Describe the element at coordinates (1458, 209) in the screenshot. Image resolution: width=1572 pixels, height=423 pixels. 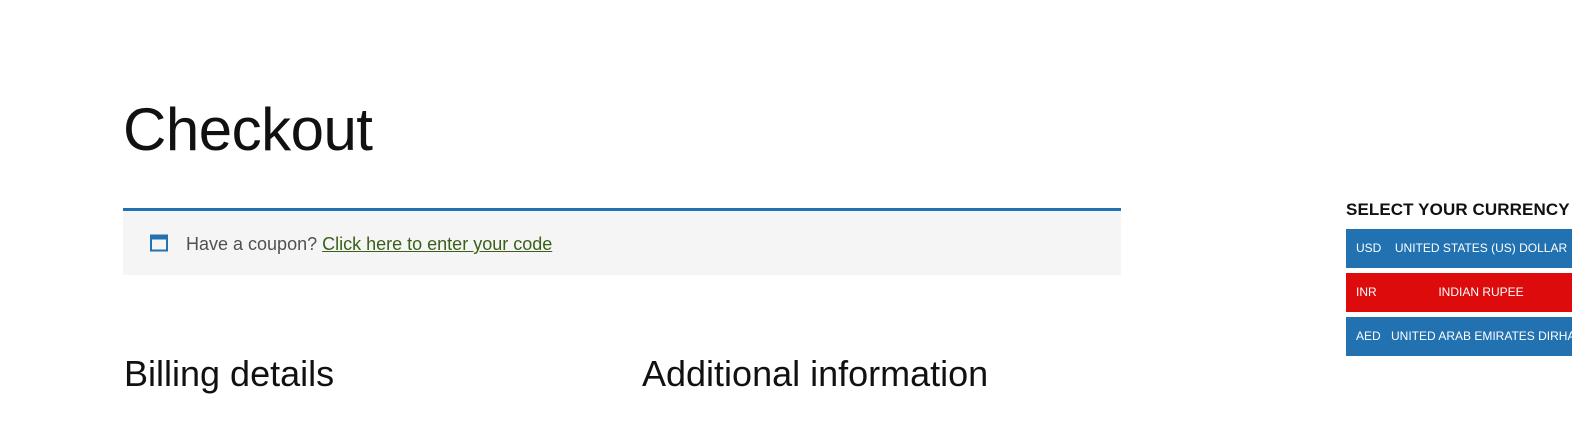
I see `currency-selector-title: SELECT YOUR CURRENCY` at that location.